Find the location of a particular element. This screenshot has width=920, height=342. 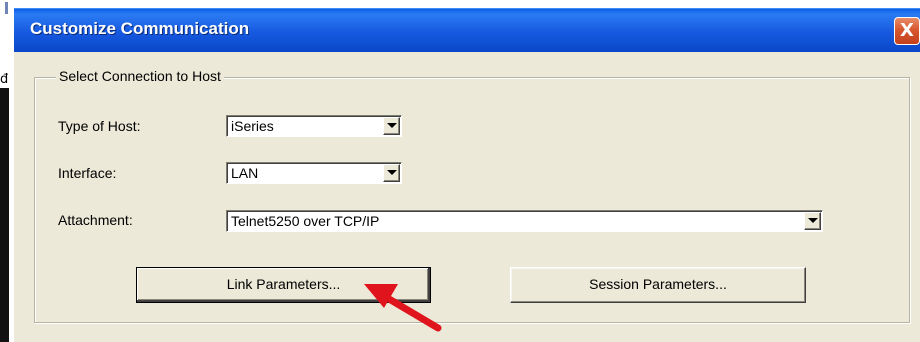

background-window-border is located at coordinates (6, 8).